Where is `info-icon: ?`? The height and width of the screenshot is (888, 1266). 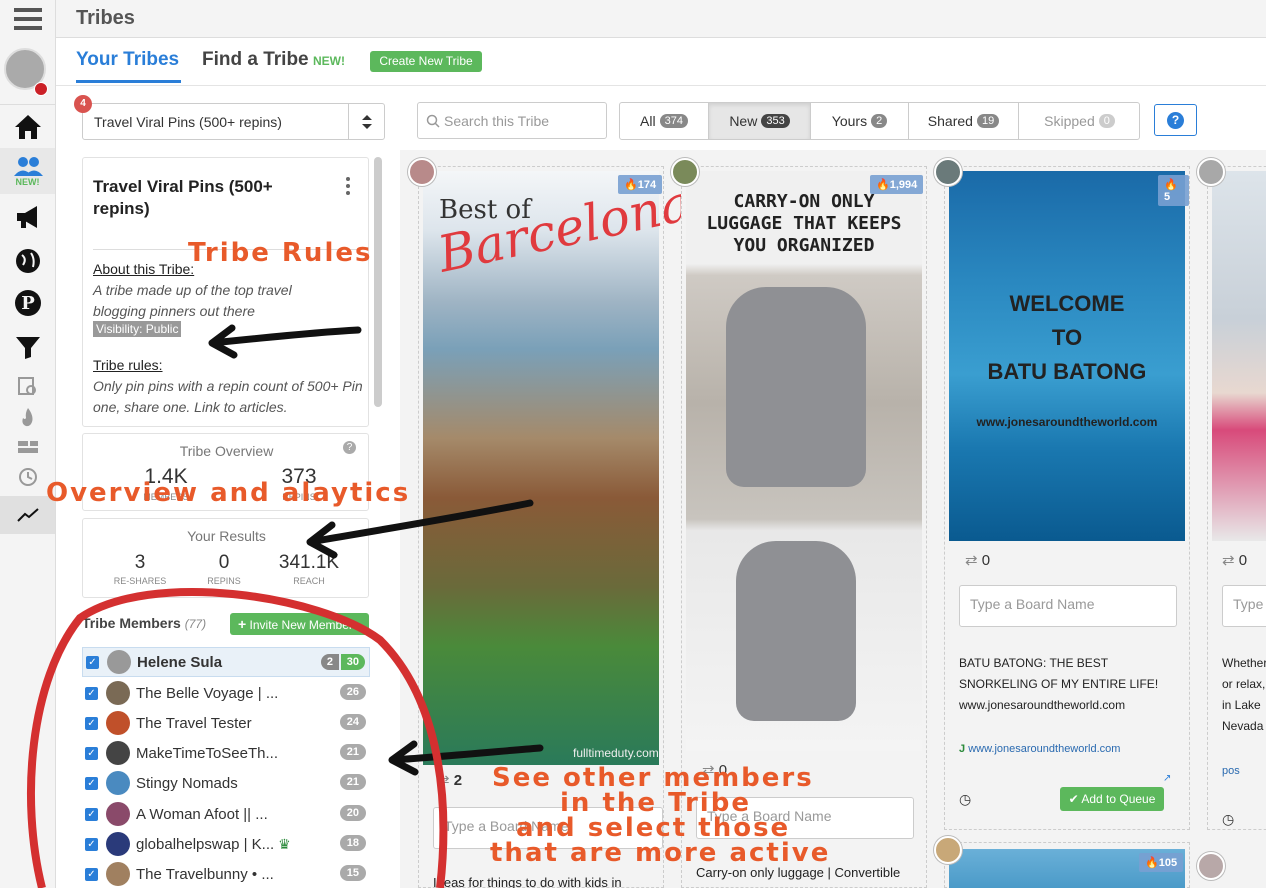 info-icon: ? is located at coordinates (349, 447).